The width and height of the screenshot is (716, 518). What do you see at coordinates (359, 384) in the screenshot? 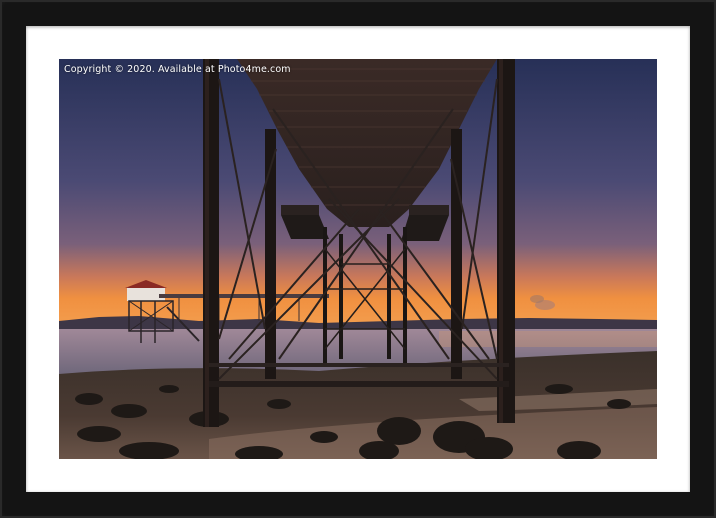
I see `lower-cross-beam` at bounding box center [359, 384].